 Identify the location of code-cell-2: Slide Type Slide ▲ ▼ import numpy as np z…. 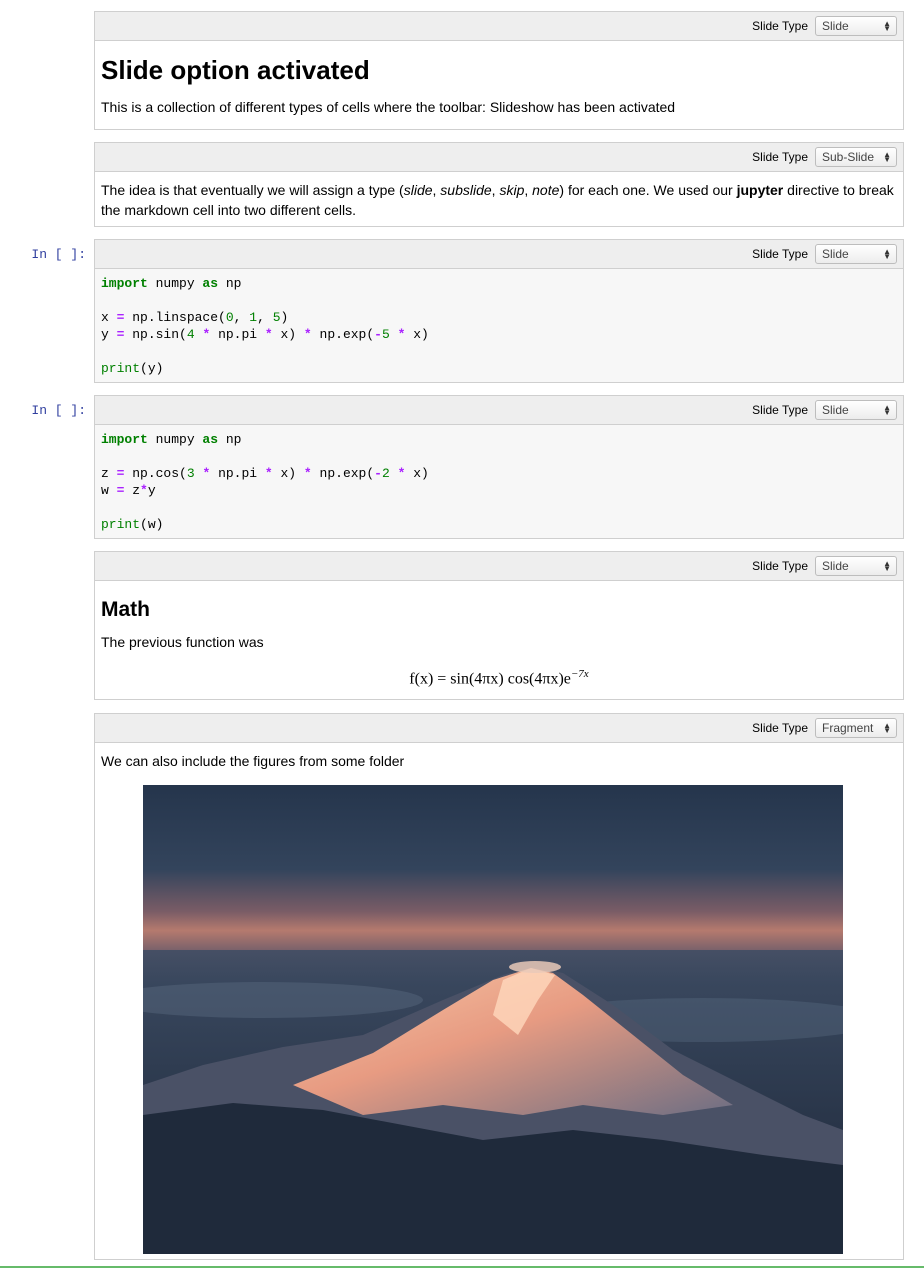
(499, 467).